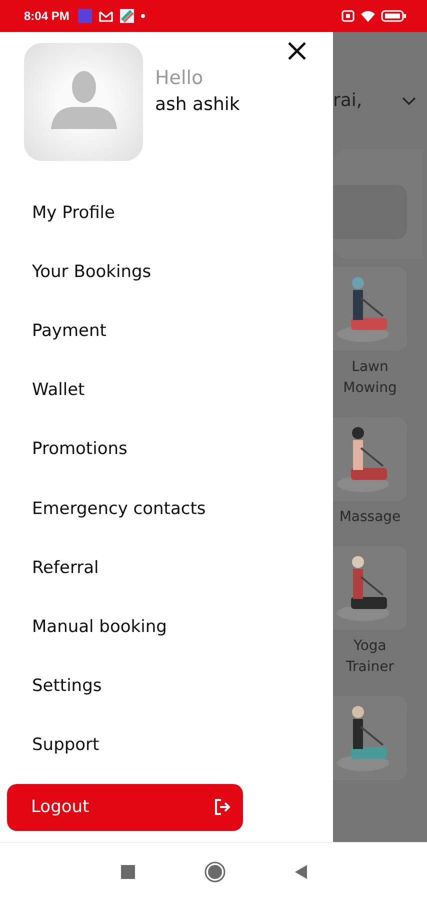  Describe the element at coordinates (182, 272) in the screenshot. I see `menu-item: Your Bookings` at that location.